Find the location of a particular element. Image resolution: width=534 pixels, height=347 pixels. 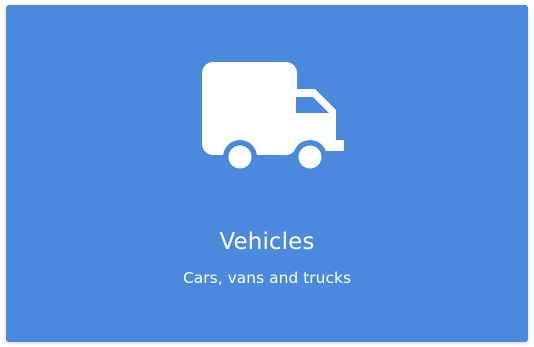

truck-icon is located at coordinates (273, 118).